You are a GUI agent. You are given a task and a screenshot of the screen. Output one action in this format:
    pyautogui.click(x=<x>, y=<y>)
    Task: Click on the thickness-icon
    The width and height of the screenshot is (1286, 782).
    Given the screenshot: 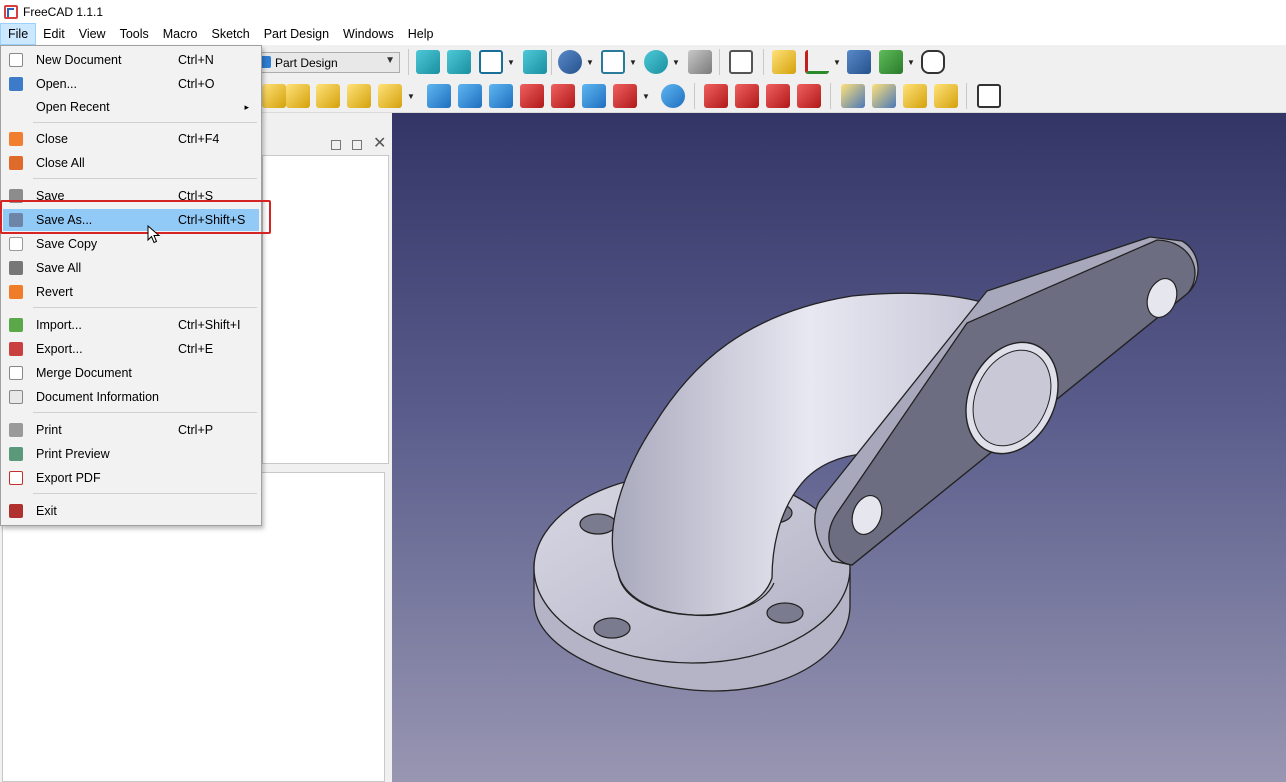 What is the action you would take?
    pyautogui.click(x=809, y=96)
    